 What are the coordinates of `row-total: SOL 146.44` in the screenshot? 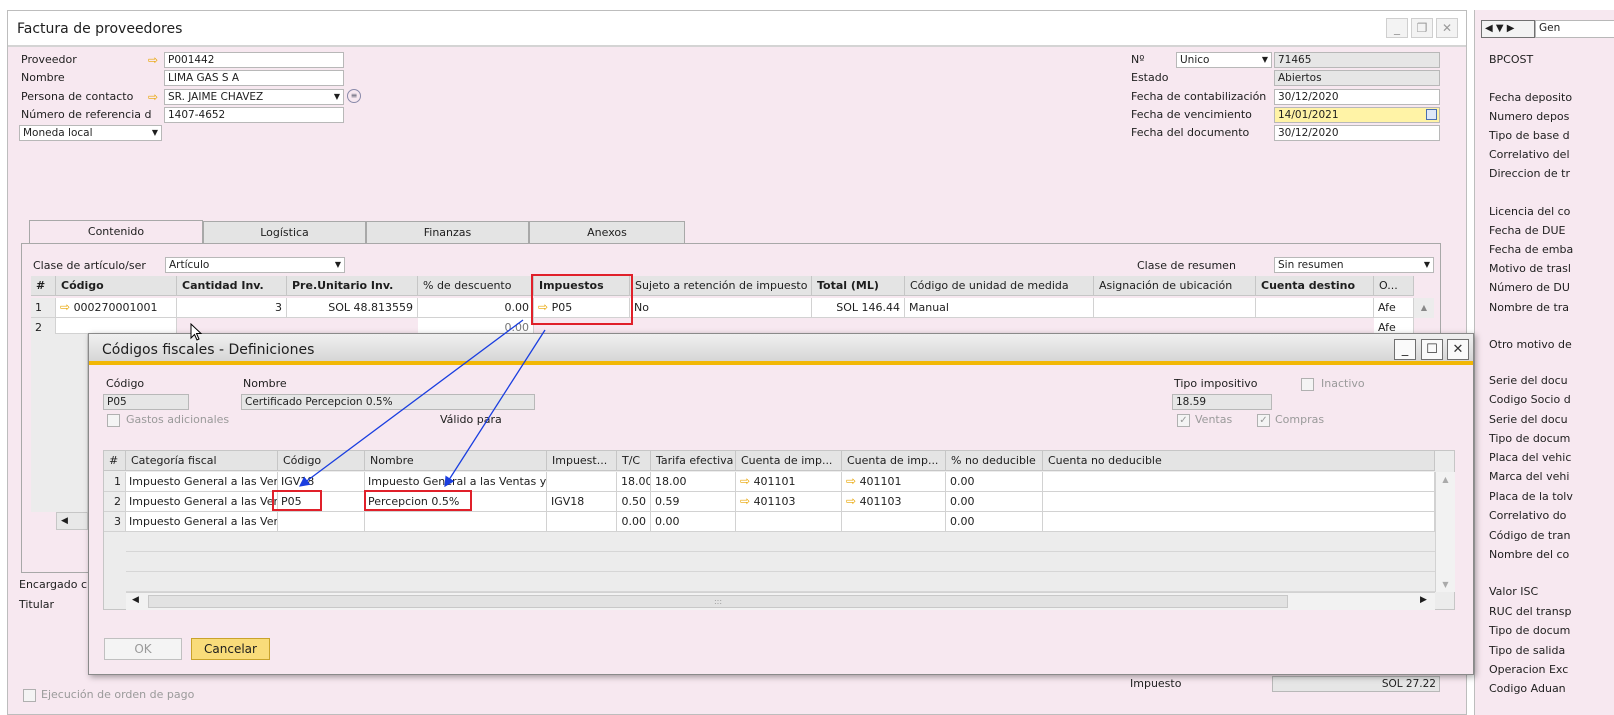 It's located at (858, 308).